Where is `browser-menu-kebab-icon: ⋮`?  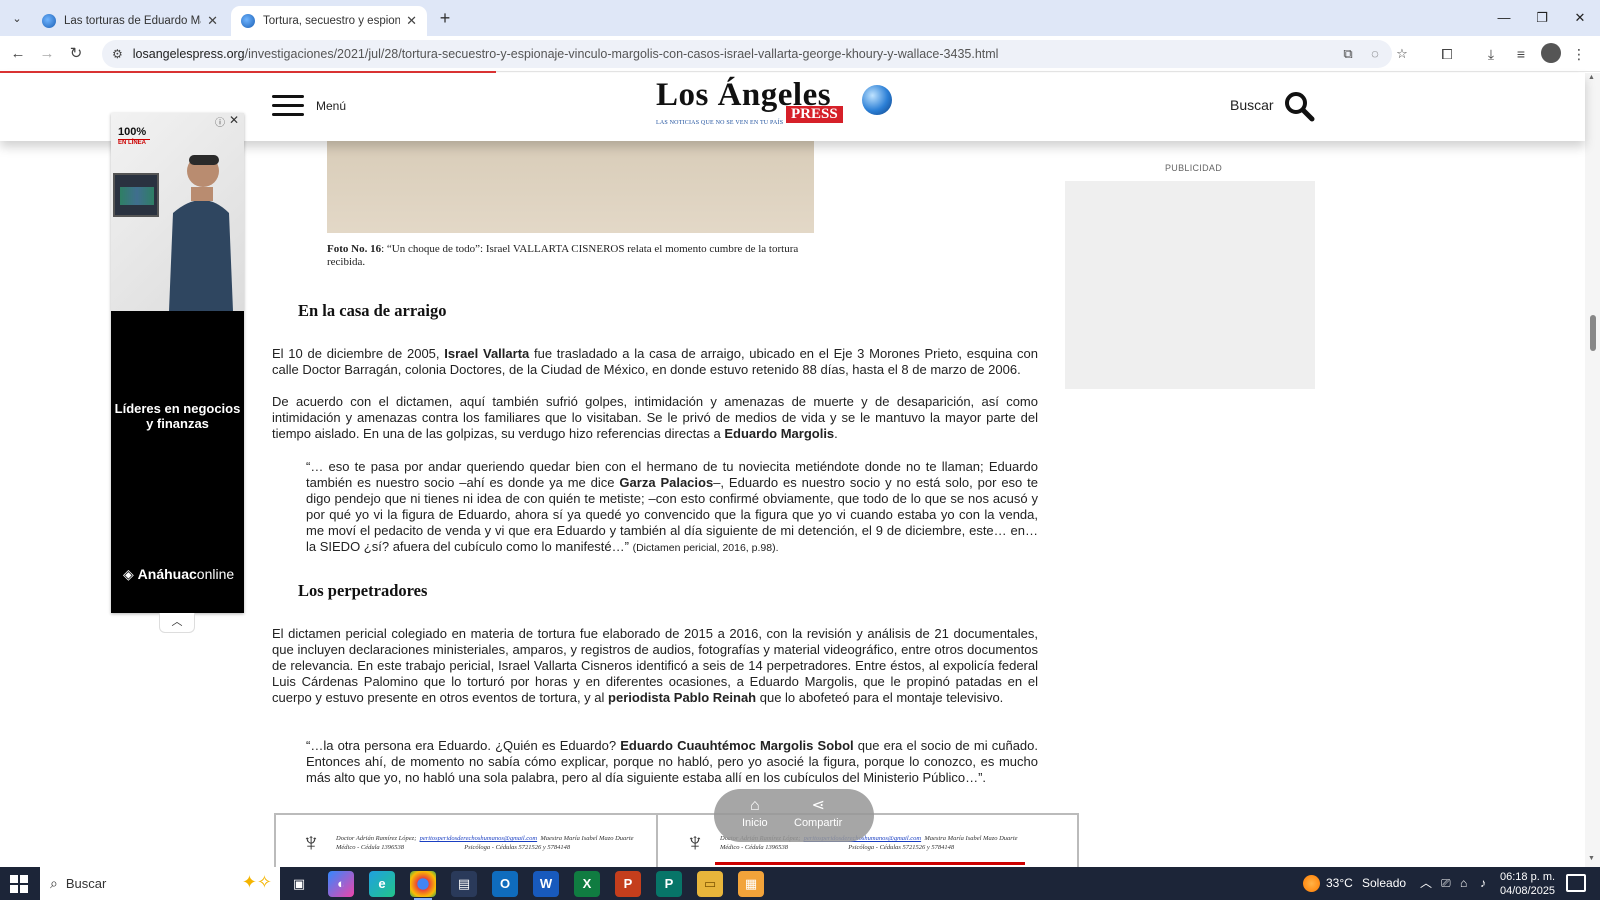 browser-menu-kebab-icon: ⋮ is located at coordinates (1579, 54).